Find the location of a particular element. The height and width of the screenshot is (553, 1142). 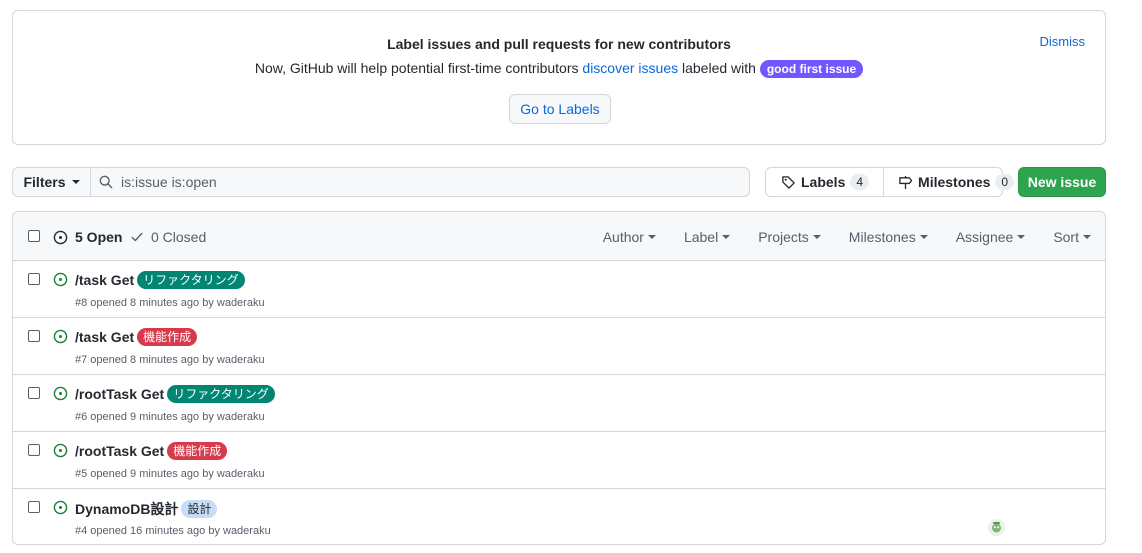

good-first-issue-badge: good first issue is located at coordinates (811, 69).